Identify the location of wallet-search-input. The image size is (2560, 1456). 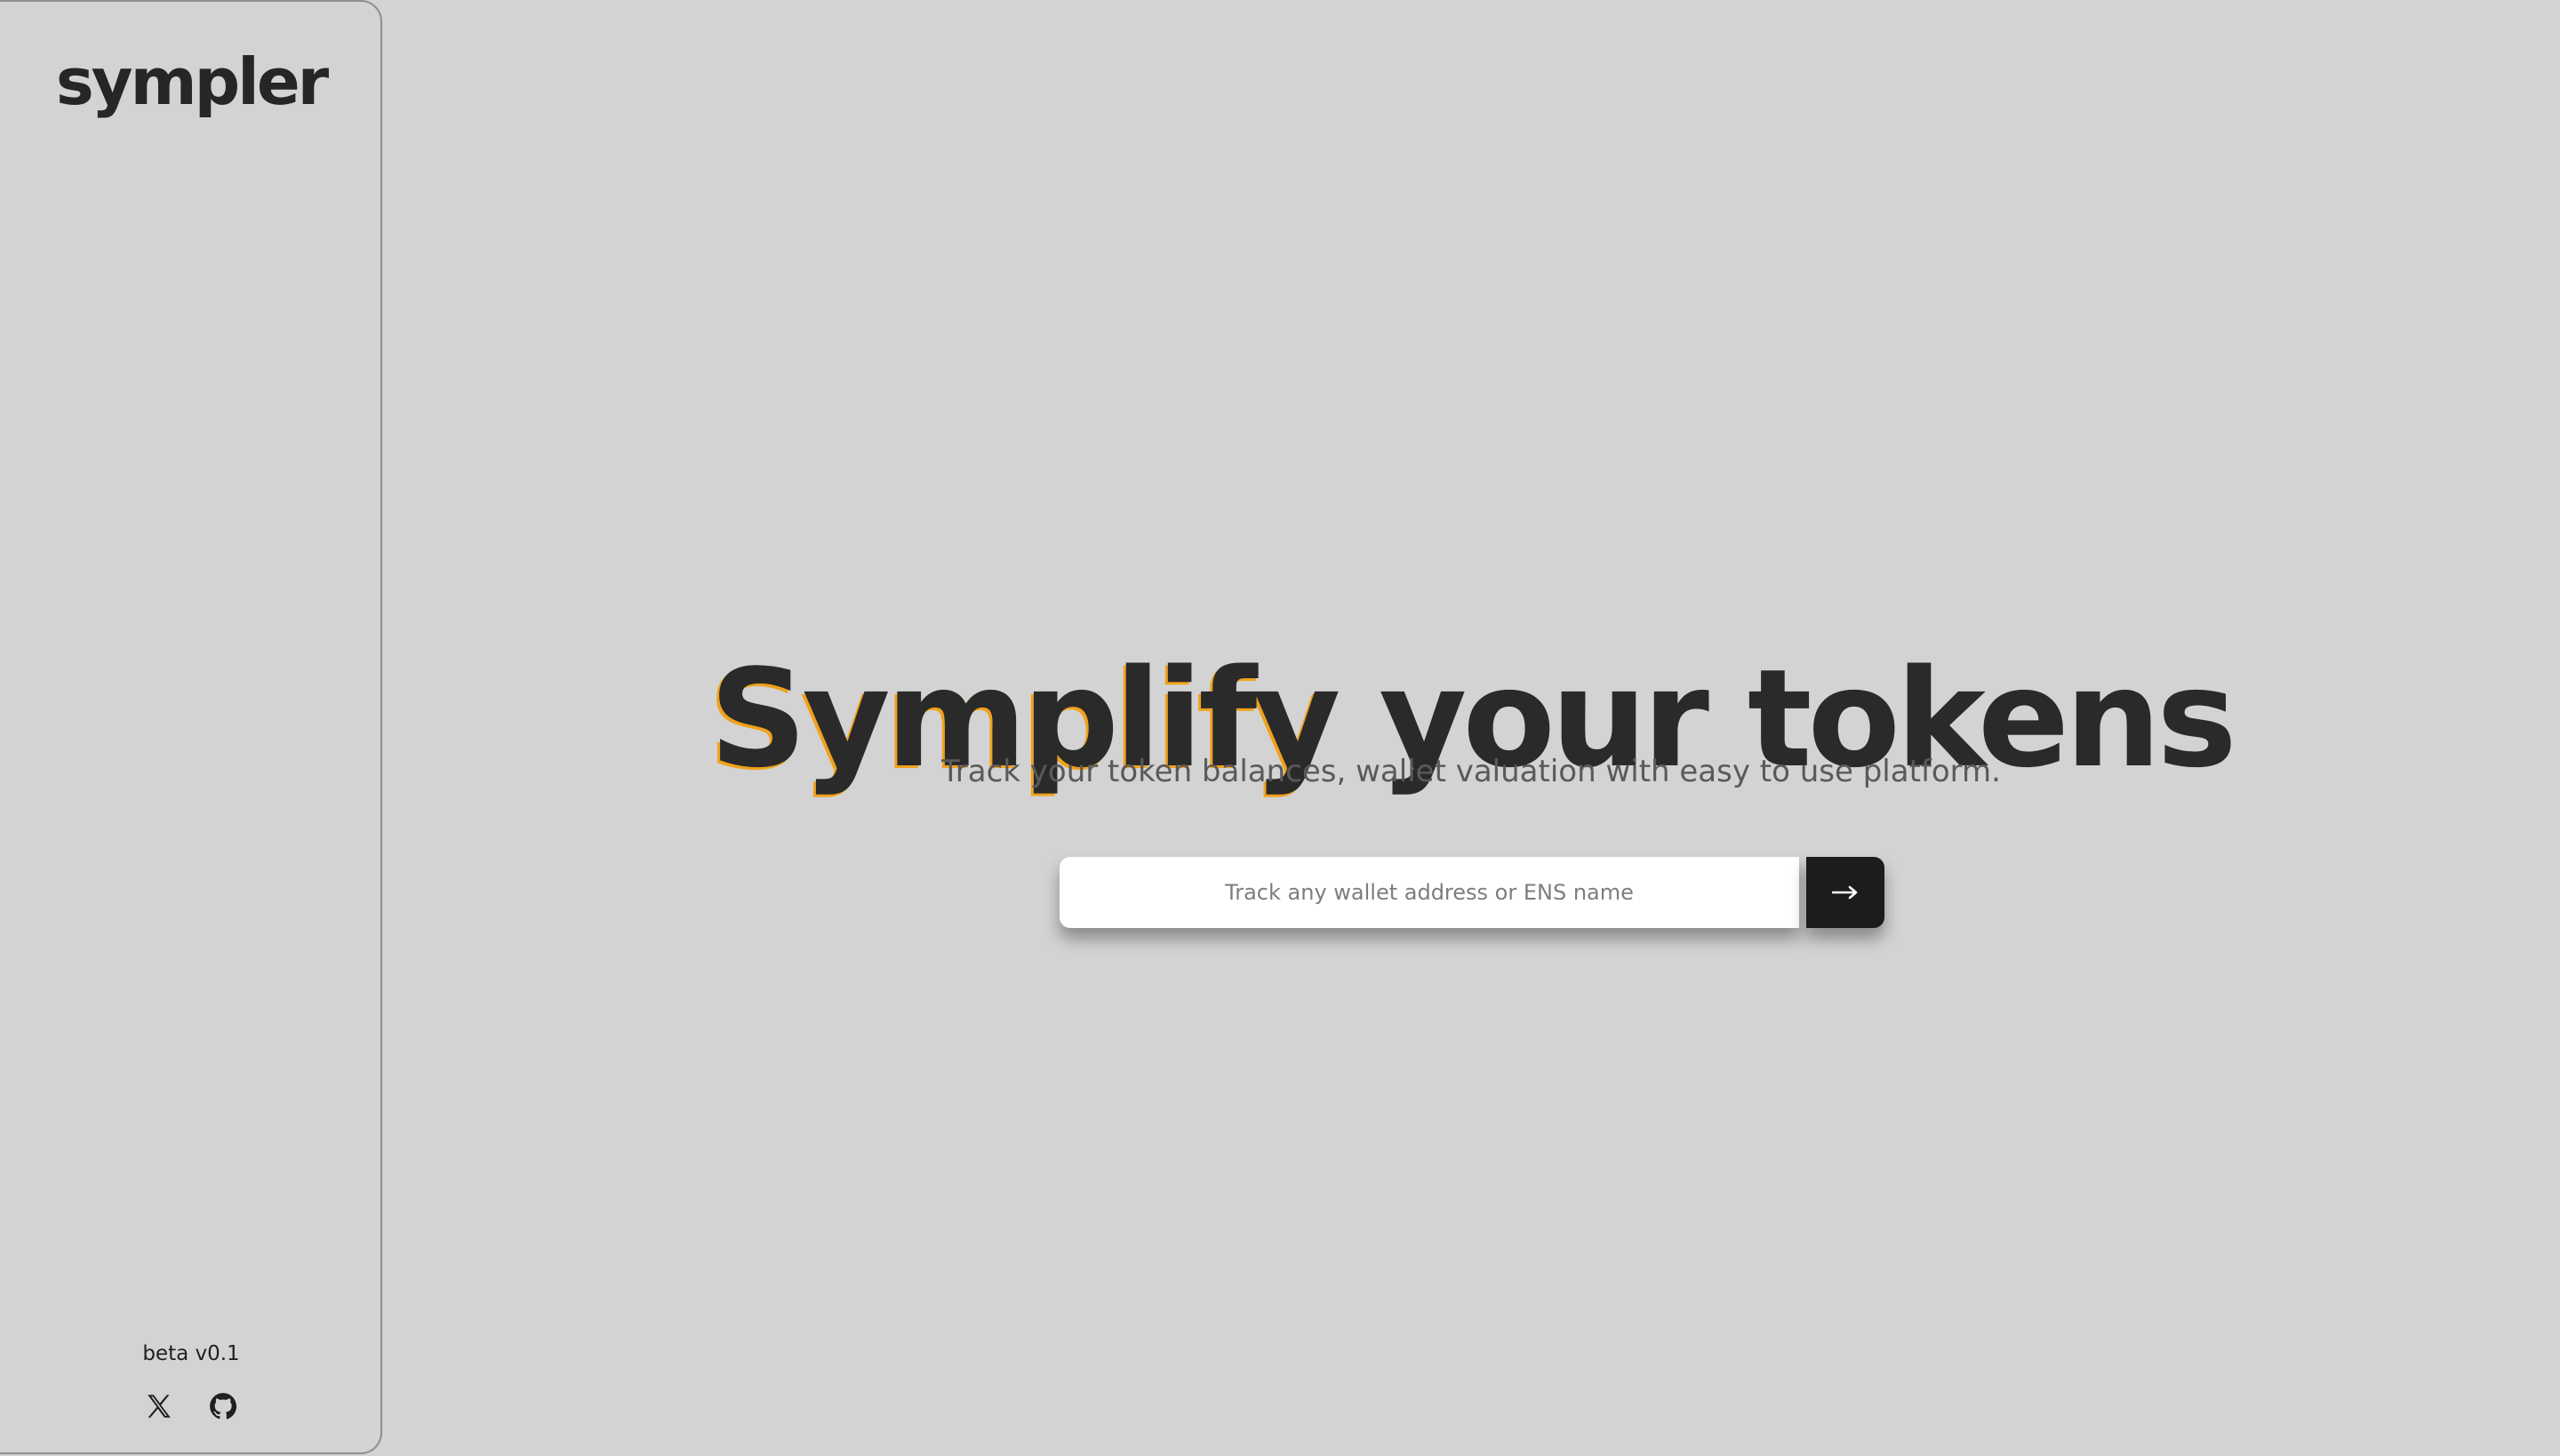
(1429, 892).